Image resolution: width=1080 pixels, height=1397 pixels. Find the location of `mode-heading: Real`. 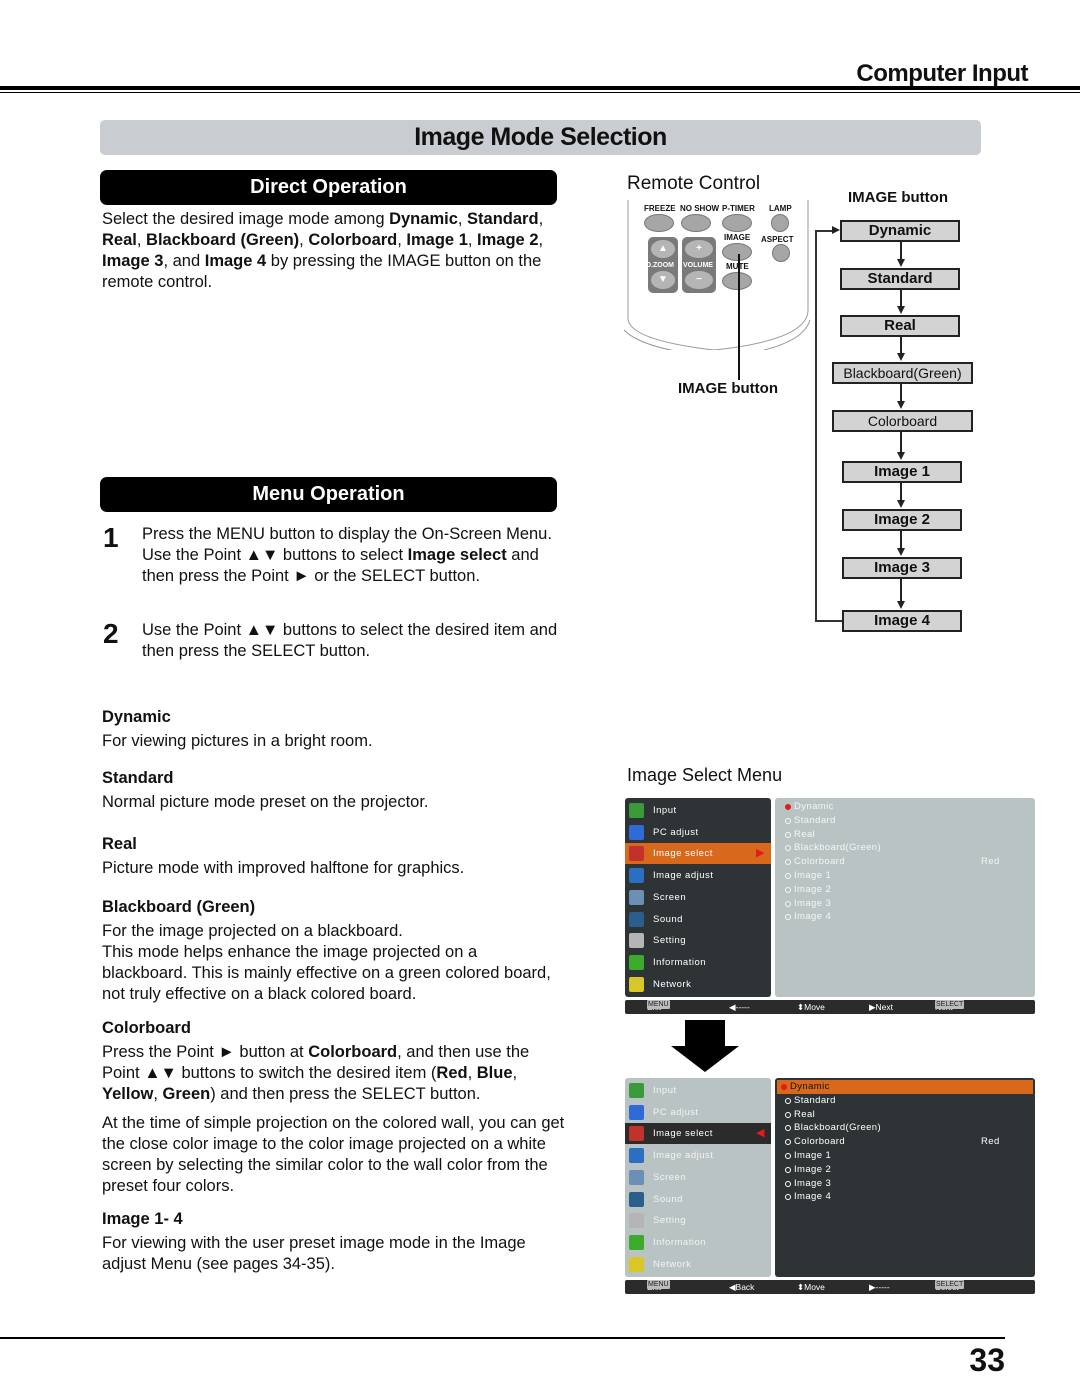

mode-heading: Real is located at coordinates (119, 844).